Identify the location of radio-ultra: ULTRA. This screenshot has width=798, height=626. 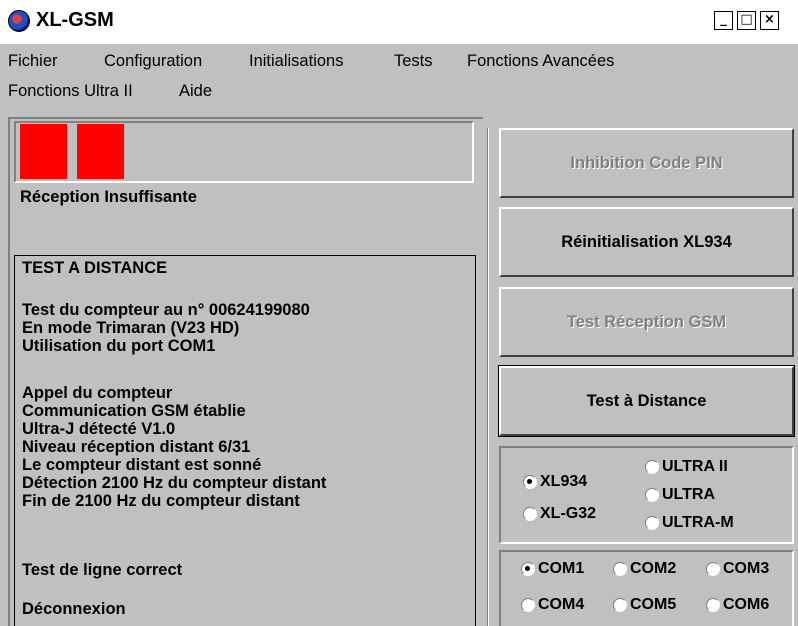
(680, 495).